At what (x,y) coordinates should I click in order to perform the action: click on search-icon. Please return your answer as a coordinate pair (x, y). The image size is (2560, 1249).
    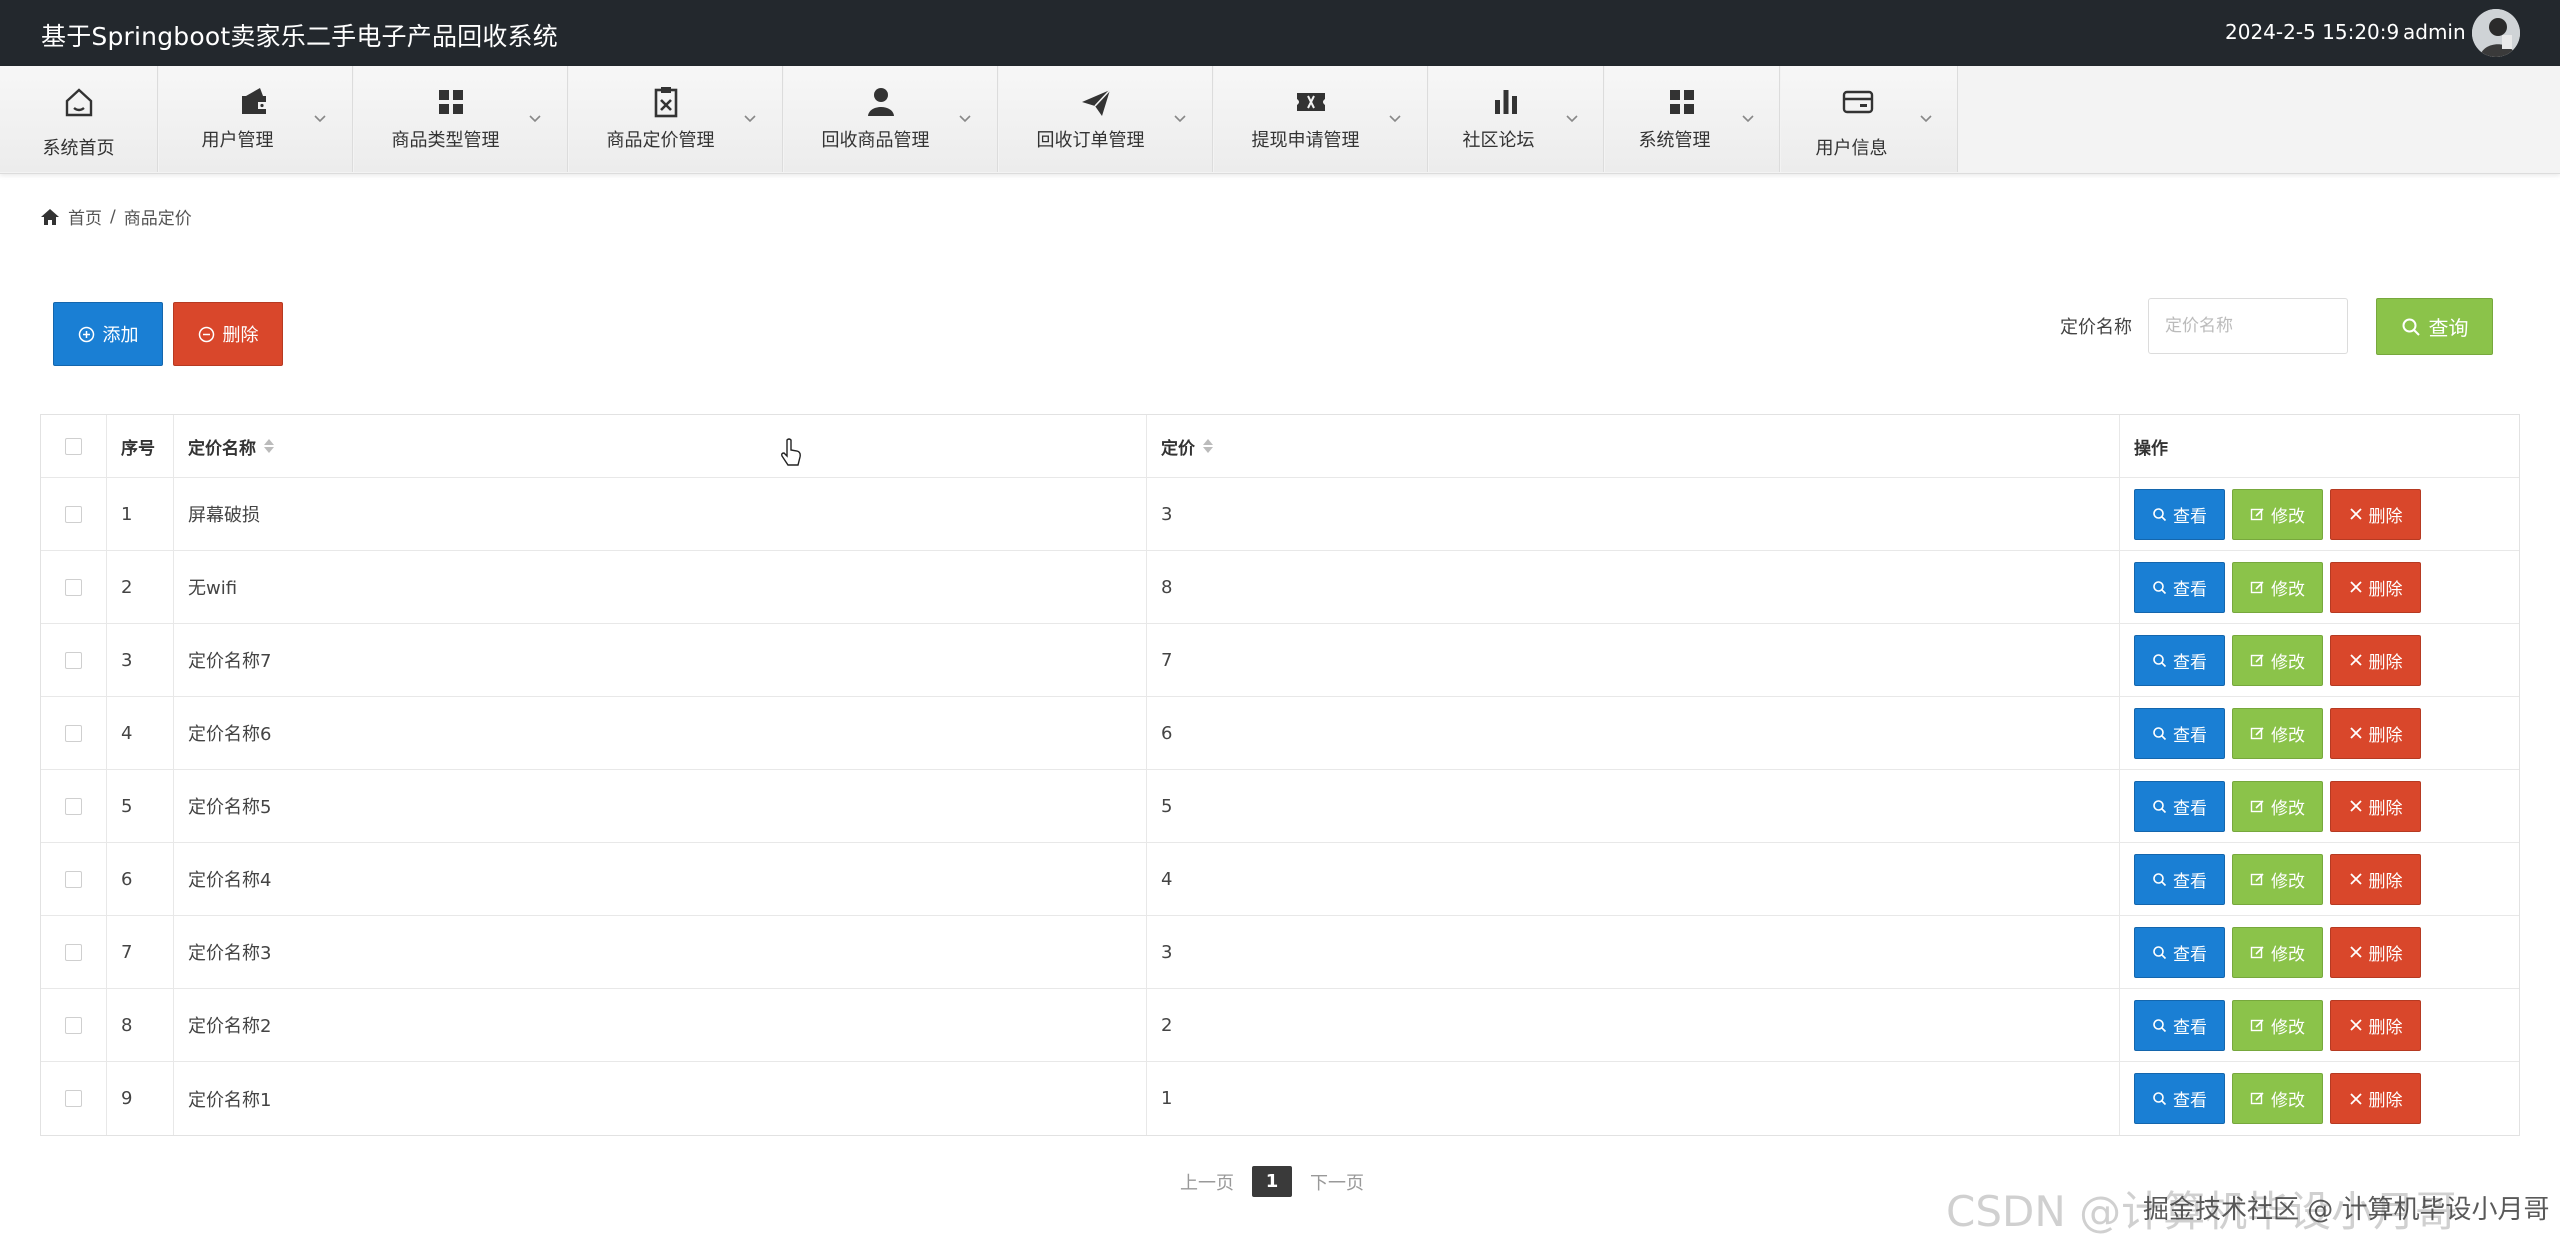
    Looking at the image, I should click on (2159, 879).